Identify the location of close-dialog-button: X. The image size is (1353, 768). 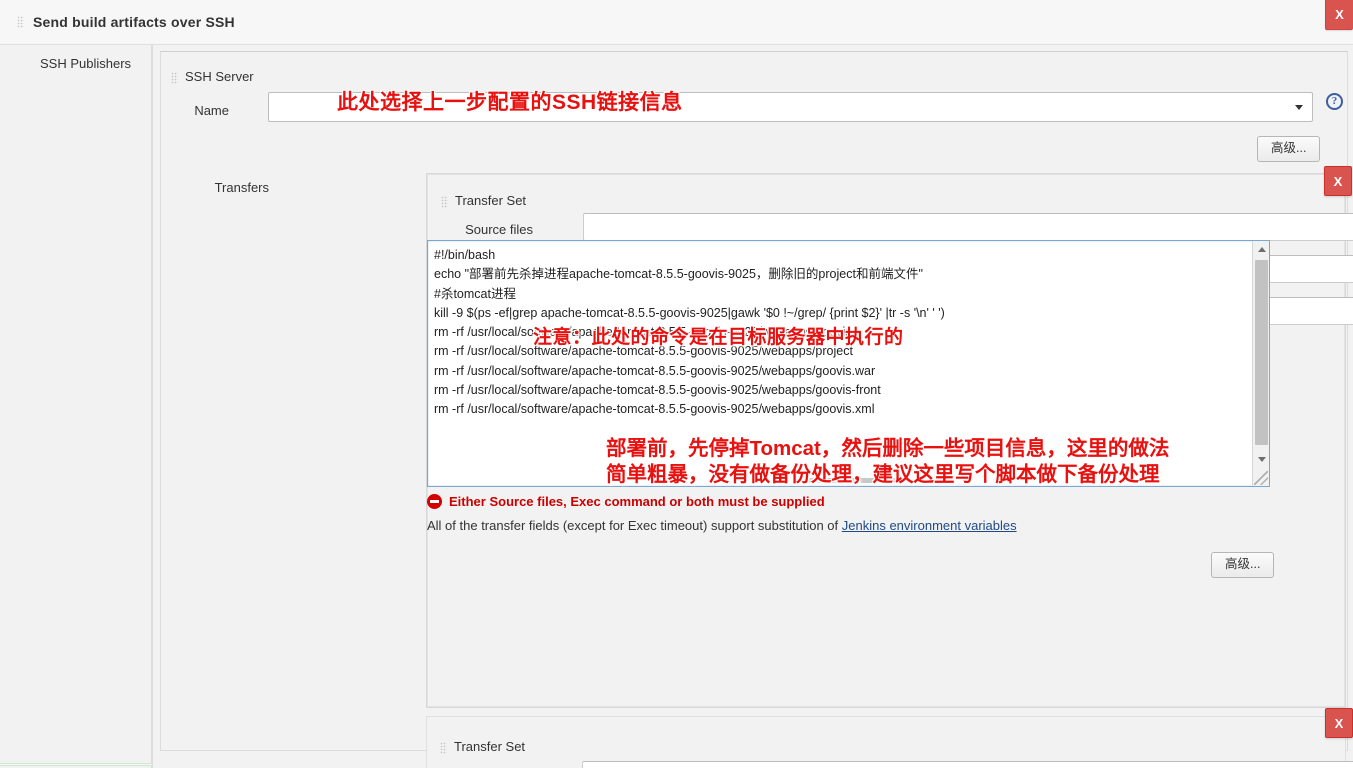
(1339, 15).